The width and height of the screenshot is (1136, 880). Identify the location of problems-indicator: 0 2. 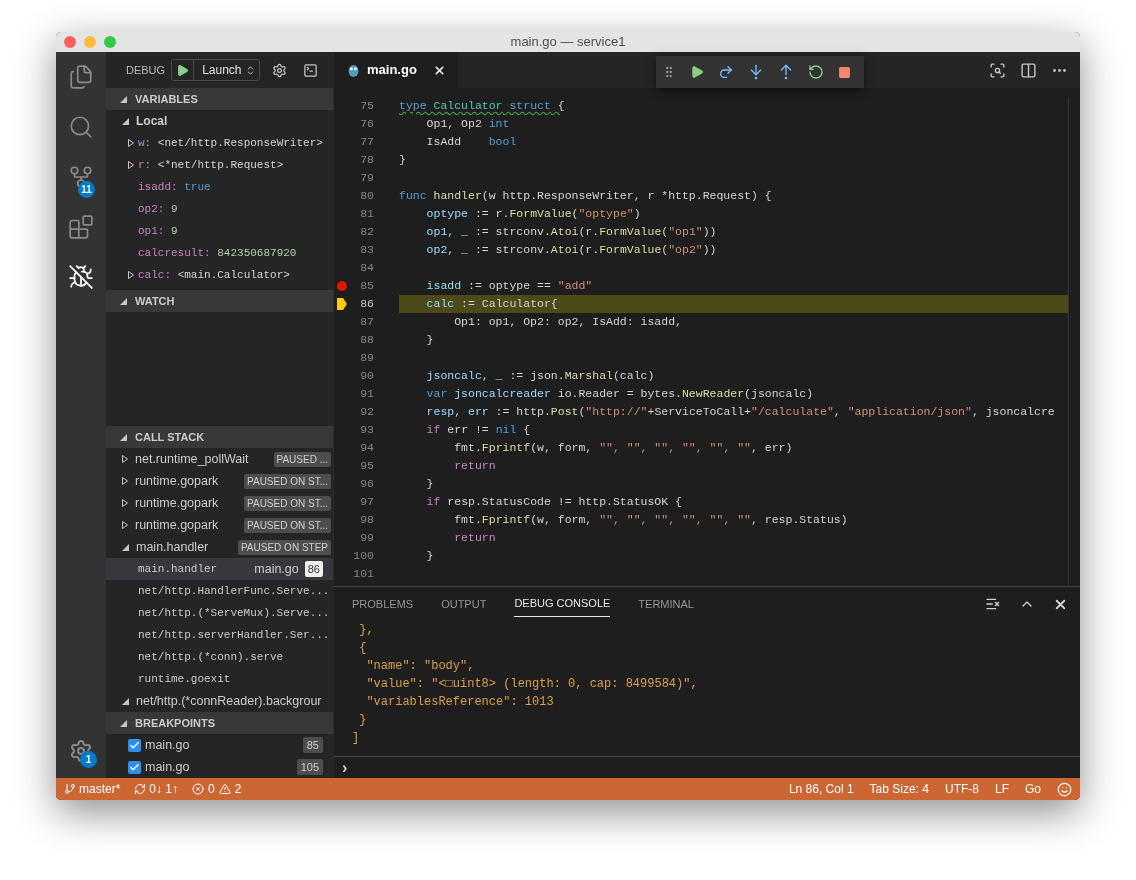
(217, 789).